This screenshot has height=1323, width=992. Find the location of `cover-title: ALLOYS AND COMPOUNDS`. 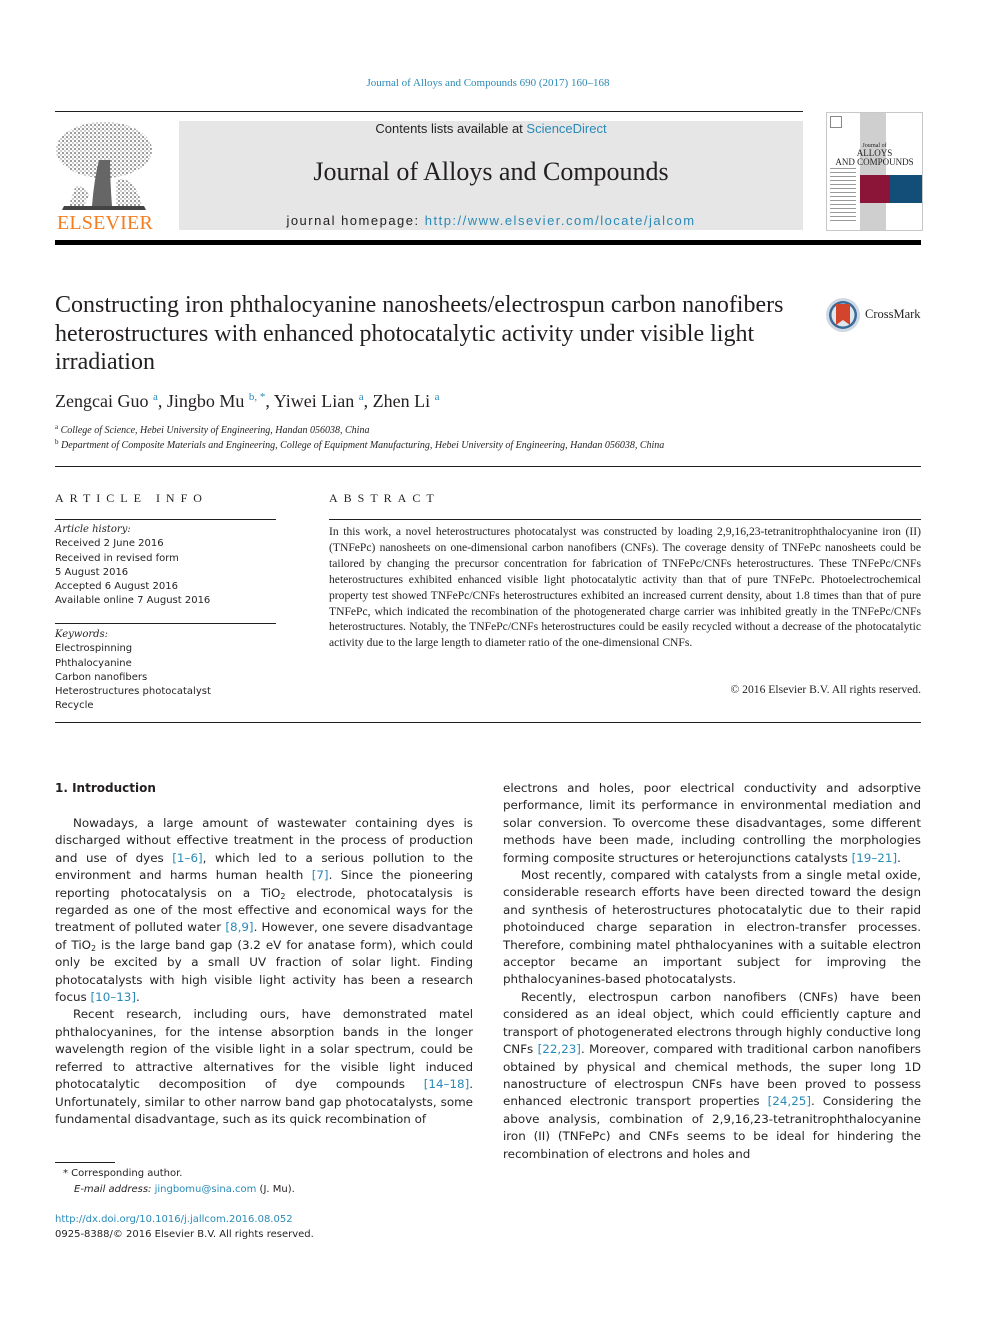

cover-title: ALLOYS AND COMPOUNDS is located at coordinates (874, 157).